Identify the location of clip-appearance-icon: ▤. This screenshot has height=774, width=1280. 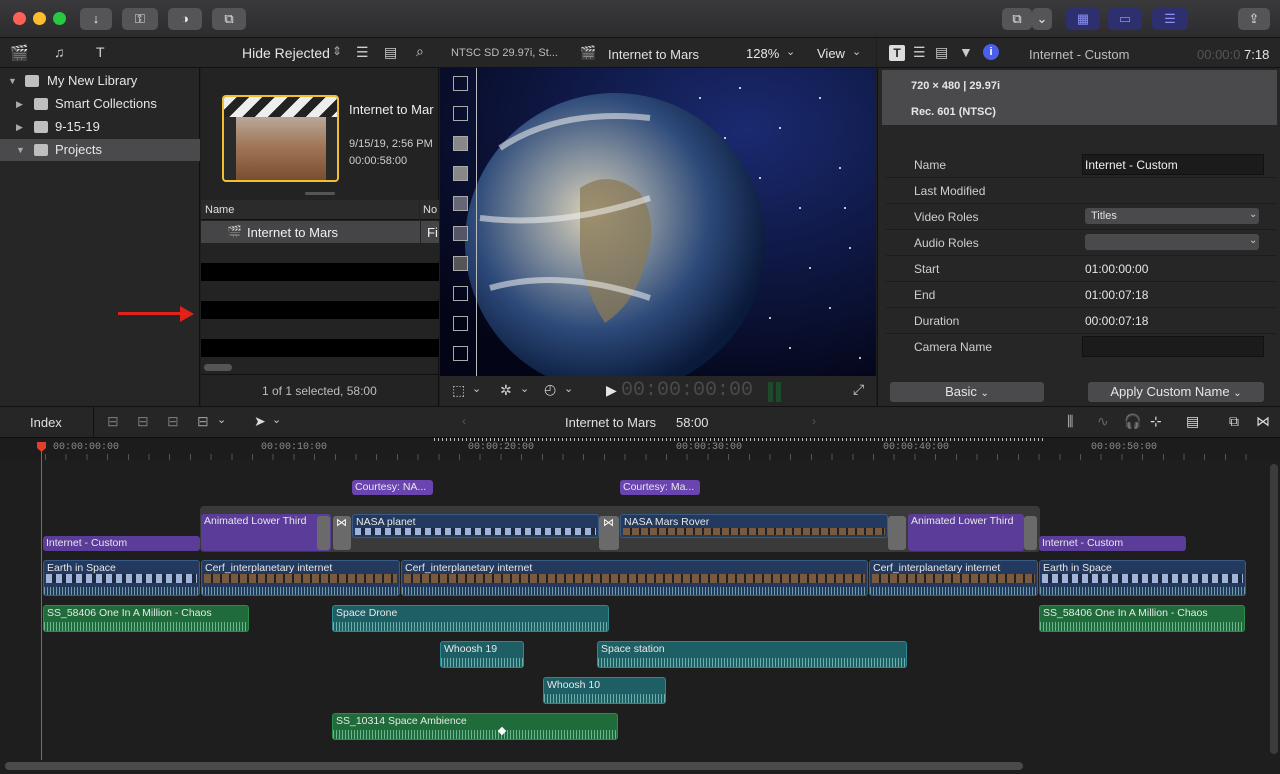
(1192, 421).